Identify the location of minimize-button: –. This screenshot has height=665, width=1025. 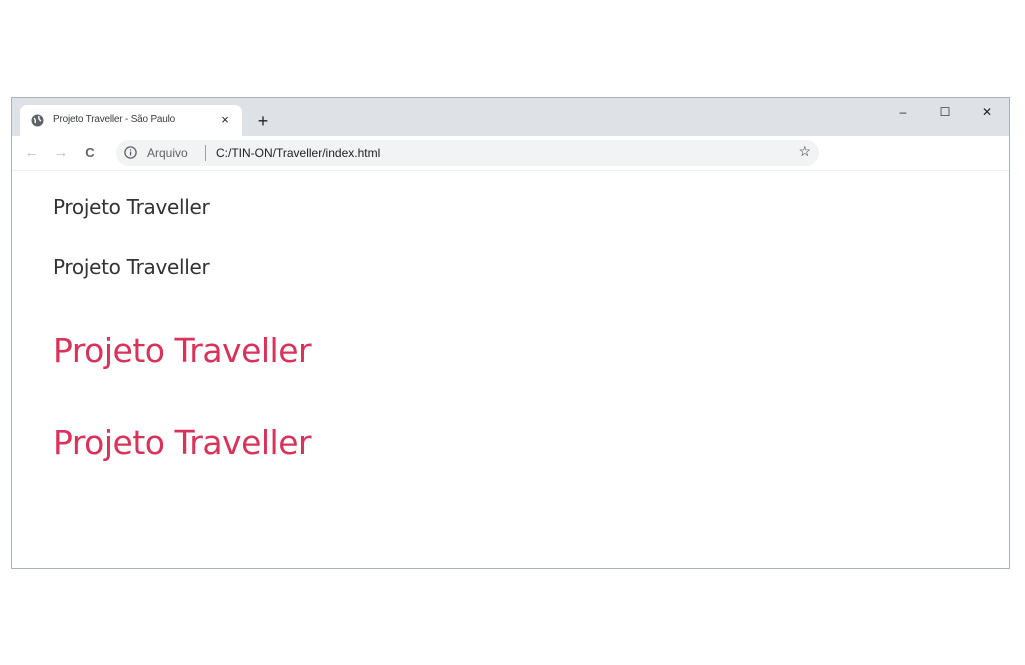
(903, 112).